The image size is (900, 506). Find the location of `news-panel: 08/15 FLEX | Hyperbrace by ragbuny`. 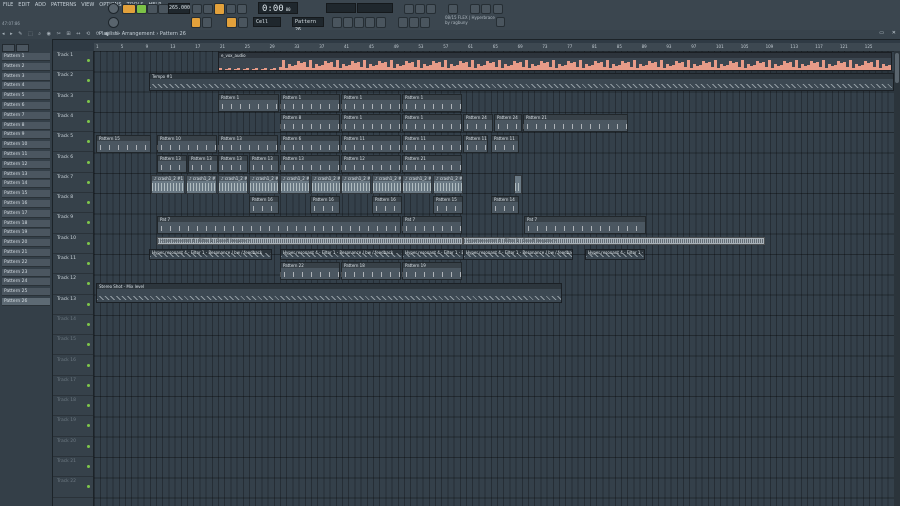

news-panel: 08/15 FLEX | Hyperbrace by ragbuny is located at coordinates (470, 20).